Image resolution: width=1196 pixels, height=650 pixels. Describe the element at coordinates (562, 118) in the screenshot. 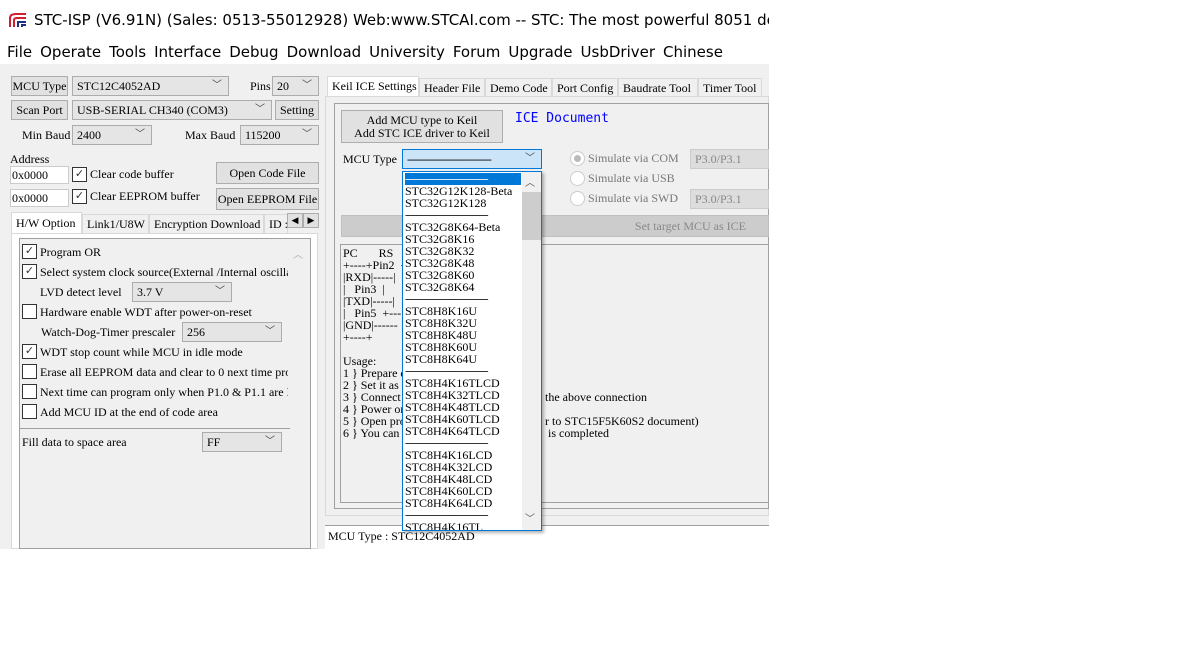

I see `ice-document-link: ICE Document` at that location.